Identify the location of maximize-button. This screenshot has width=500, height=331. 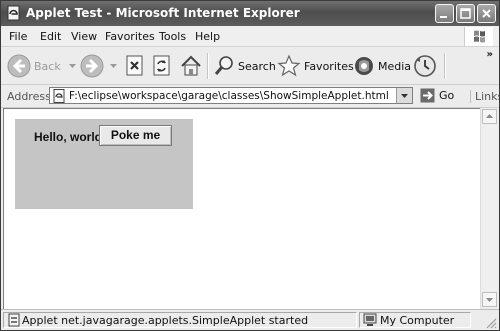
(465, 13).